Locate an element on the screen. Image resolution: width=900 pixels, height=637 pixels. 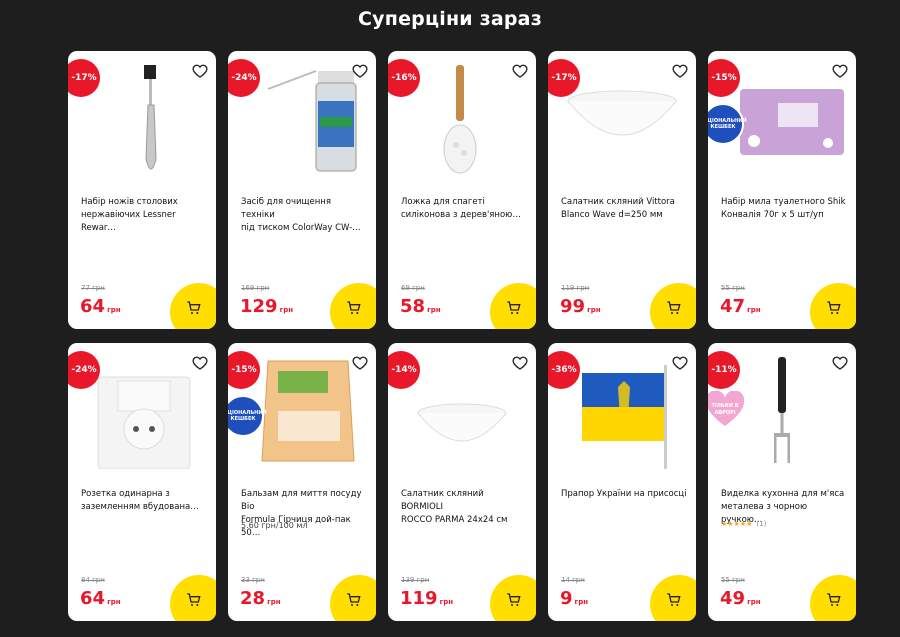
old-price: 33 грн is located at coordinates (253, 580).